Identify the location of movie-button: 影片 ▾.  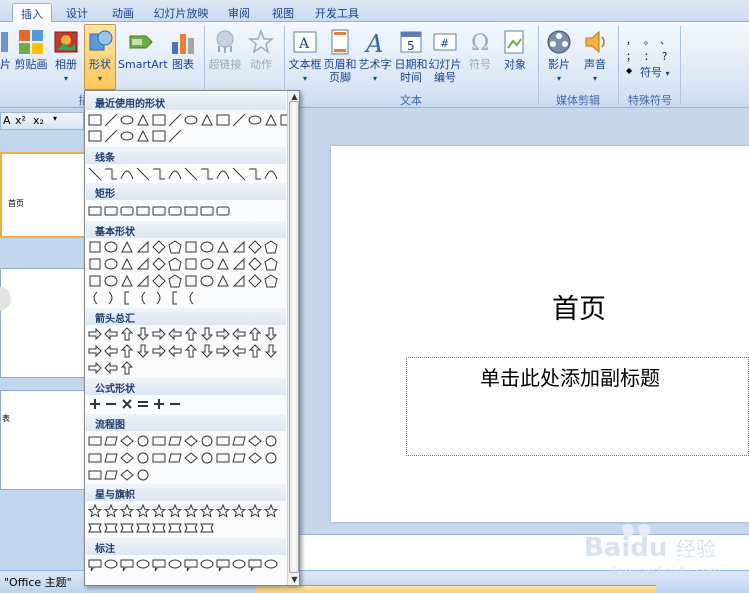
(559, 56).